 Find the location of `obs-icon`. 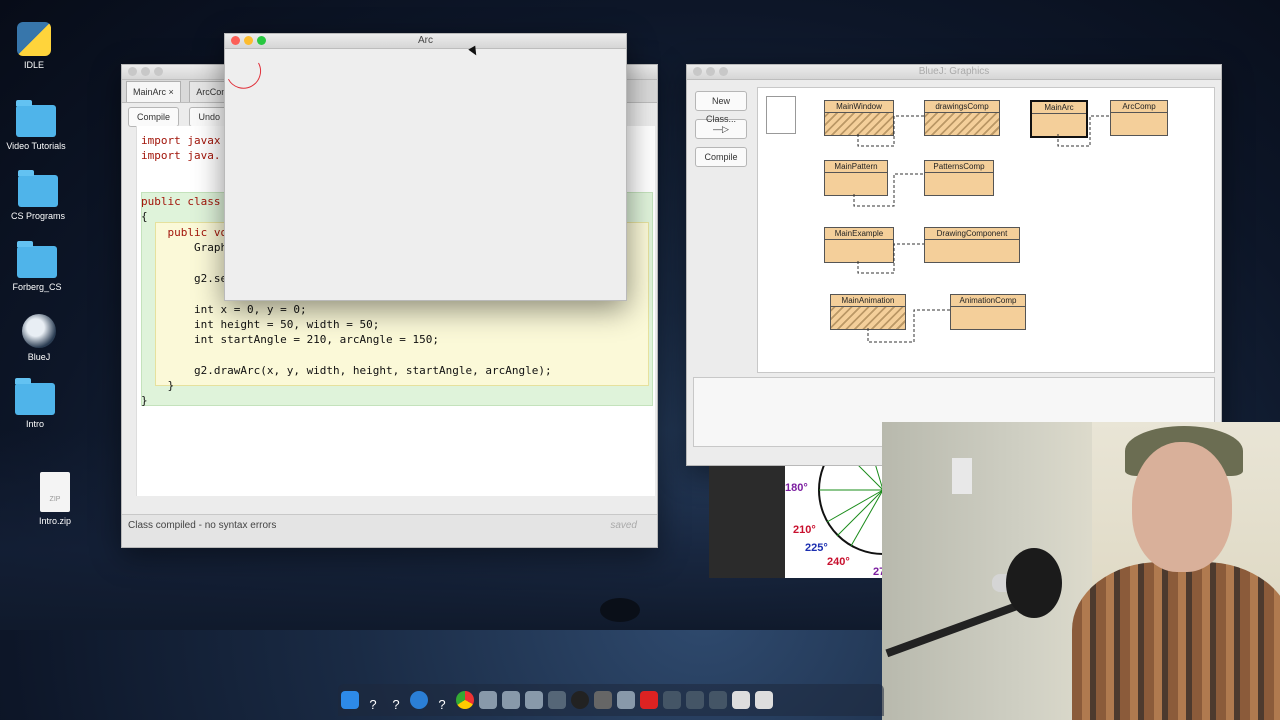

obs-icon is located at coordinates (580, 700).